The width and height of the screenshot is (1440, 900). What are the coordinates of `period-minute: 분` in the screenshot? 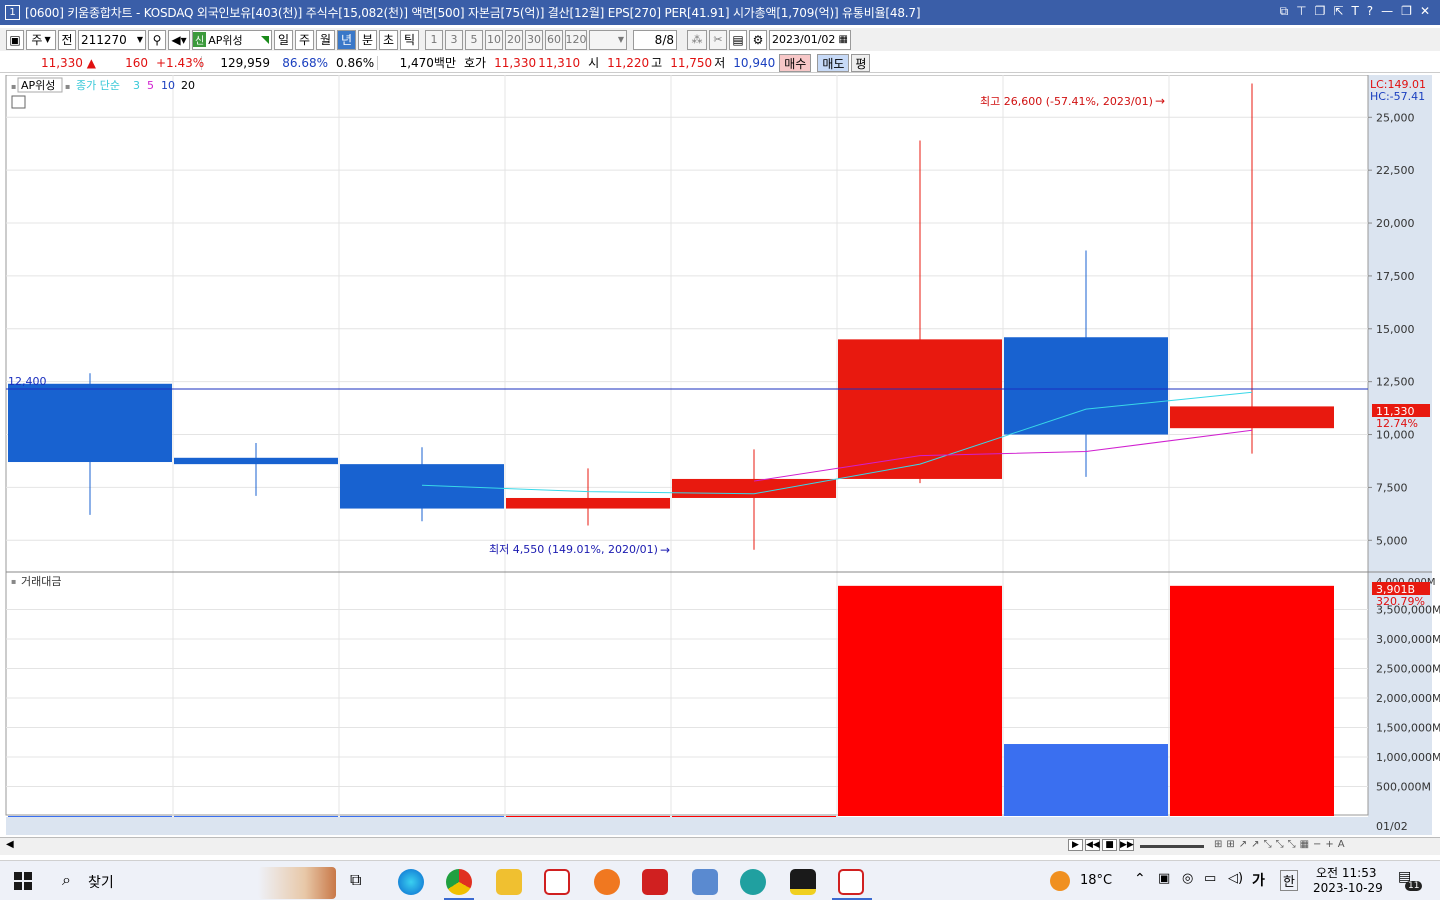 It's located at (367, 39).